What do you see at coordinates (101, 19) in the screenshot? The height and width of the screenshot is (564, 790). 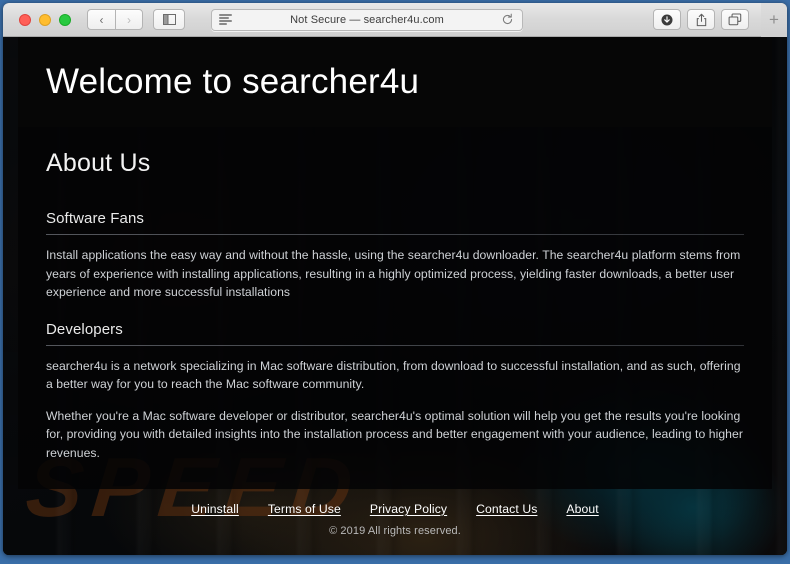 I see `back-button: ‹` at bounding box center [101, 19].